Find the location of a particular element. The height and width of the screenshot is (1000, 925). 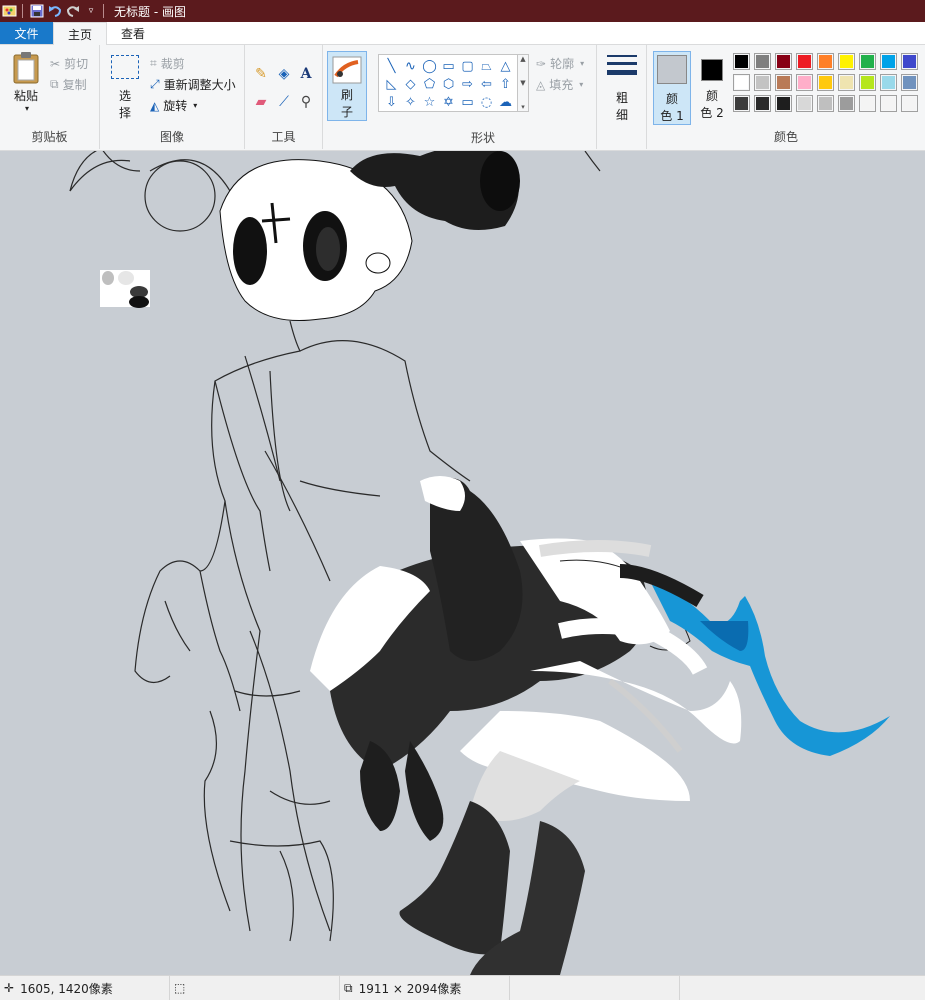

oval-callout-shape-icon: ◌ is located at coordinates (486, 102).